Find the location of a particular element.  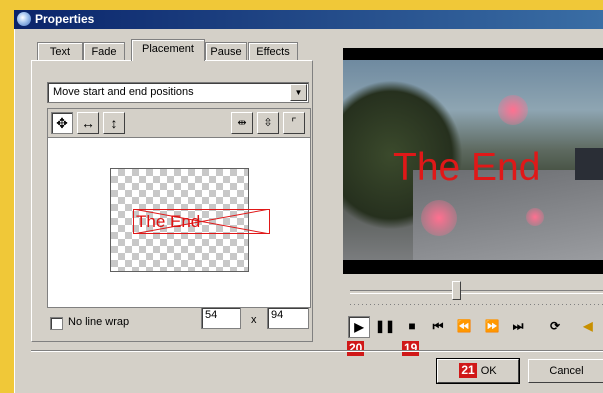

no-line-wrap-checkbox is located at coordinates (56, 323).